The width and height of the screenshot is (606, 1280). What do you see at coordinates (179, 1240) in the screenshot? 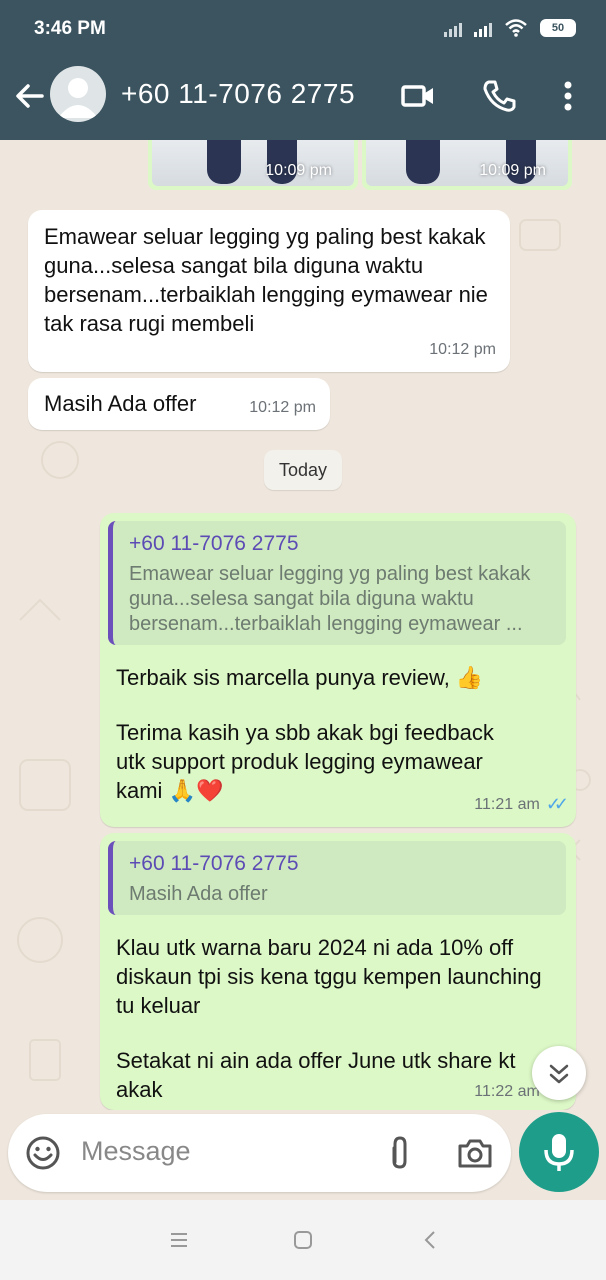
I see `recent-apps-icon` at bounding box center [179, 1240].